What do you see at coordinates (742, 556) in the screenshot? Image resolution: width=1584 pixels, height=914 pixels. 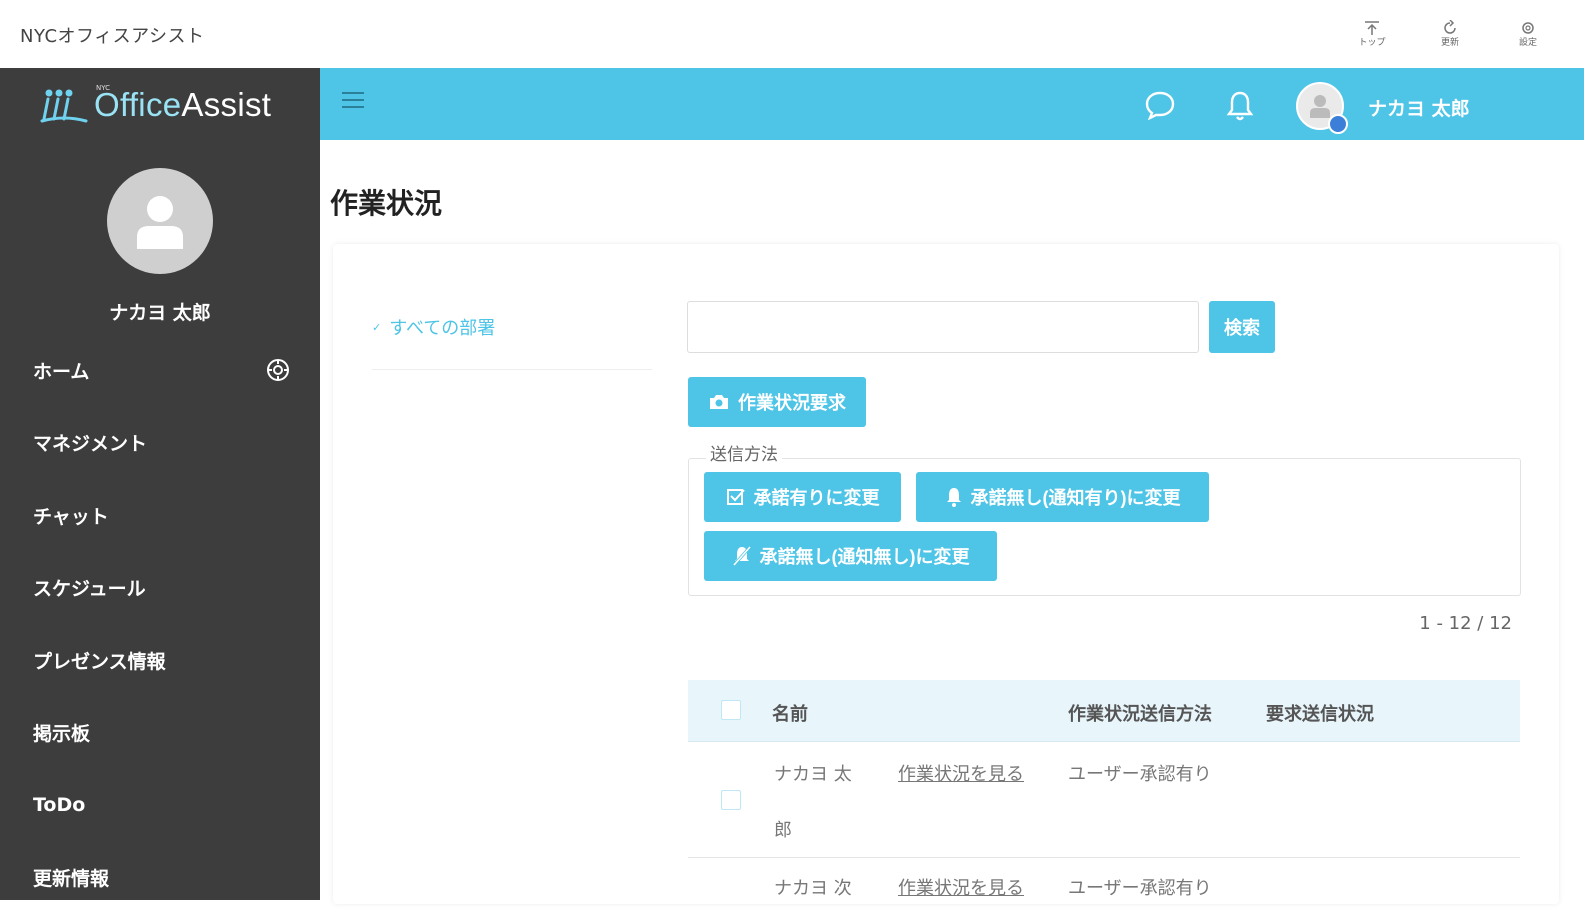 I see `bell-slash-icon` at bounding box center [742, 556].